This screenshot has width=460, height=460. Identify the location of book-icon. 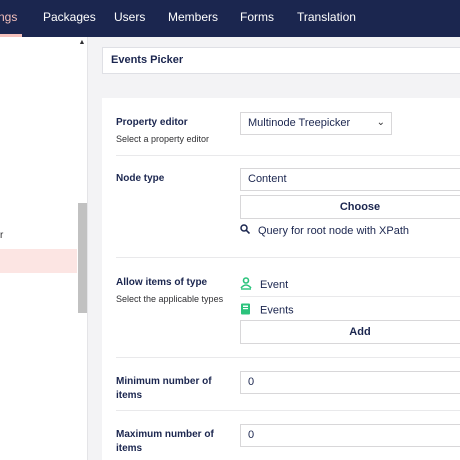
(247, 310).